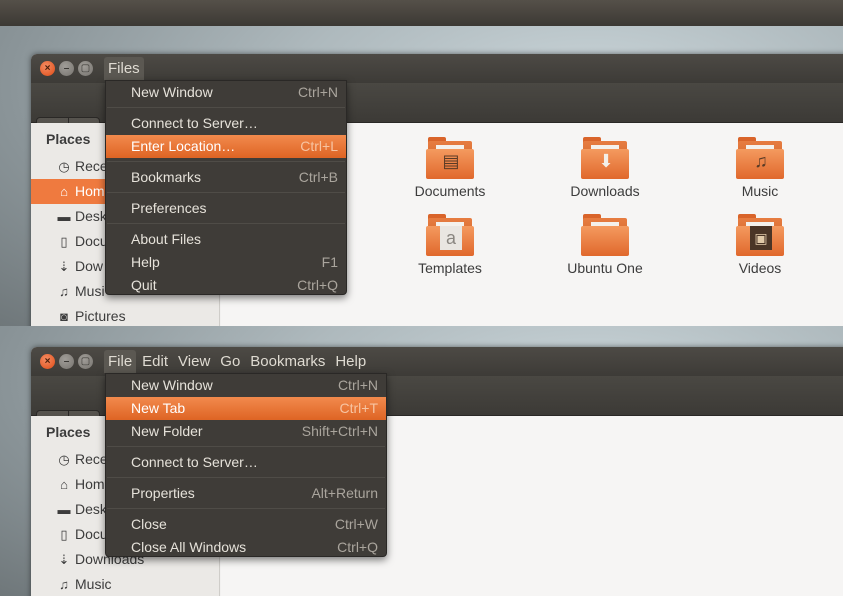 This screenshot has width=843, height=596. I want to click on desktop-top-strip, so click(421, 13).